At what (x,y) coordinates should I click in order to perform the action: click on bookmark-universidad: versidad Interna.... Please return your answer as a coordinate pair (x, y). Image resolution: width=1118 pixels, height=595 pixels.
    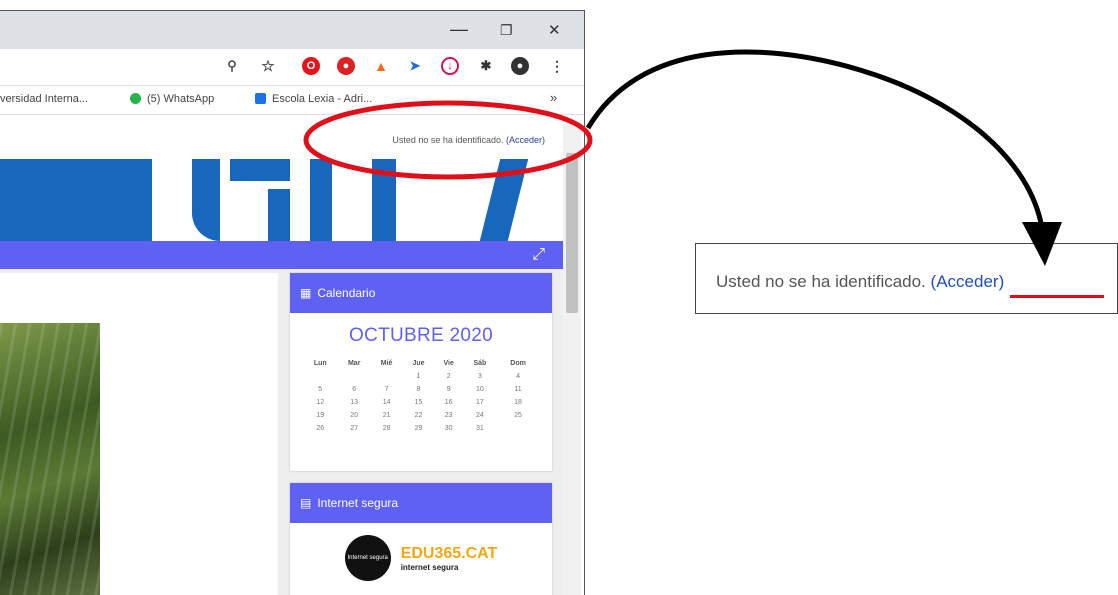
    Looking at the image, I should click on (44, 99).